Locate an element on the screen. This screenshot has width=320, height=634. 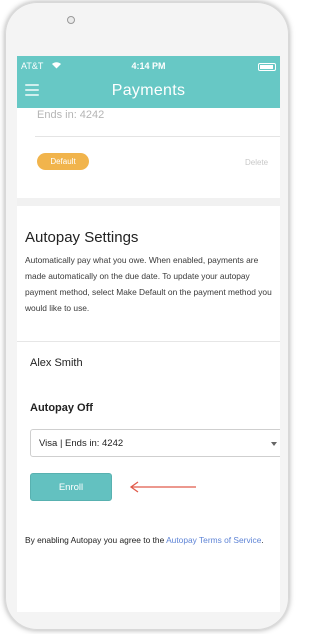
terms-prefix: By enabling Autopay you agree to the is located at coordinates (96, 540).